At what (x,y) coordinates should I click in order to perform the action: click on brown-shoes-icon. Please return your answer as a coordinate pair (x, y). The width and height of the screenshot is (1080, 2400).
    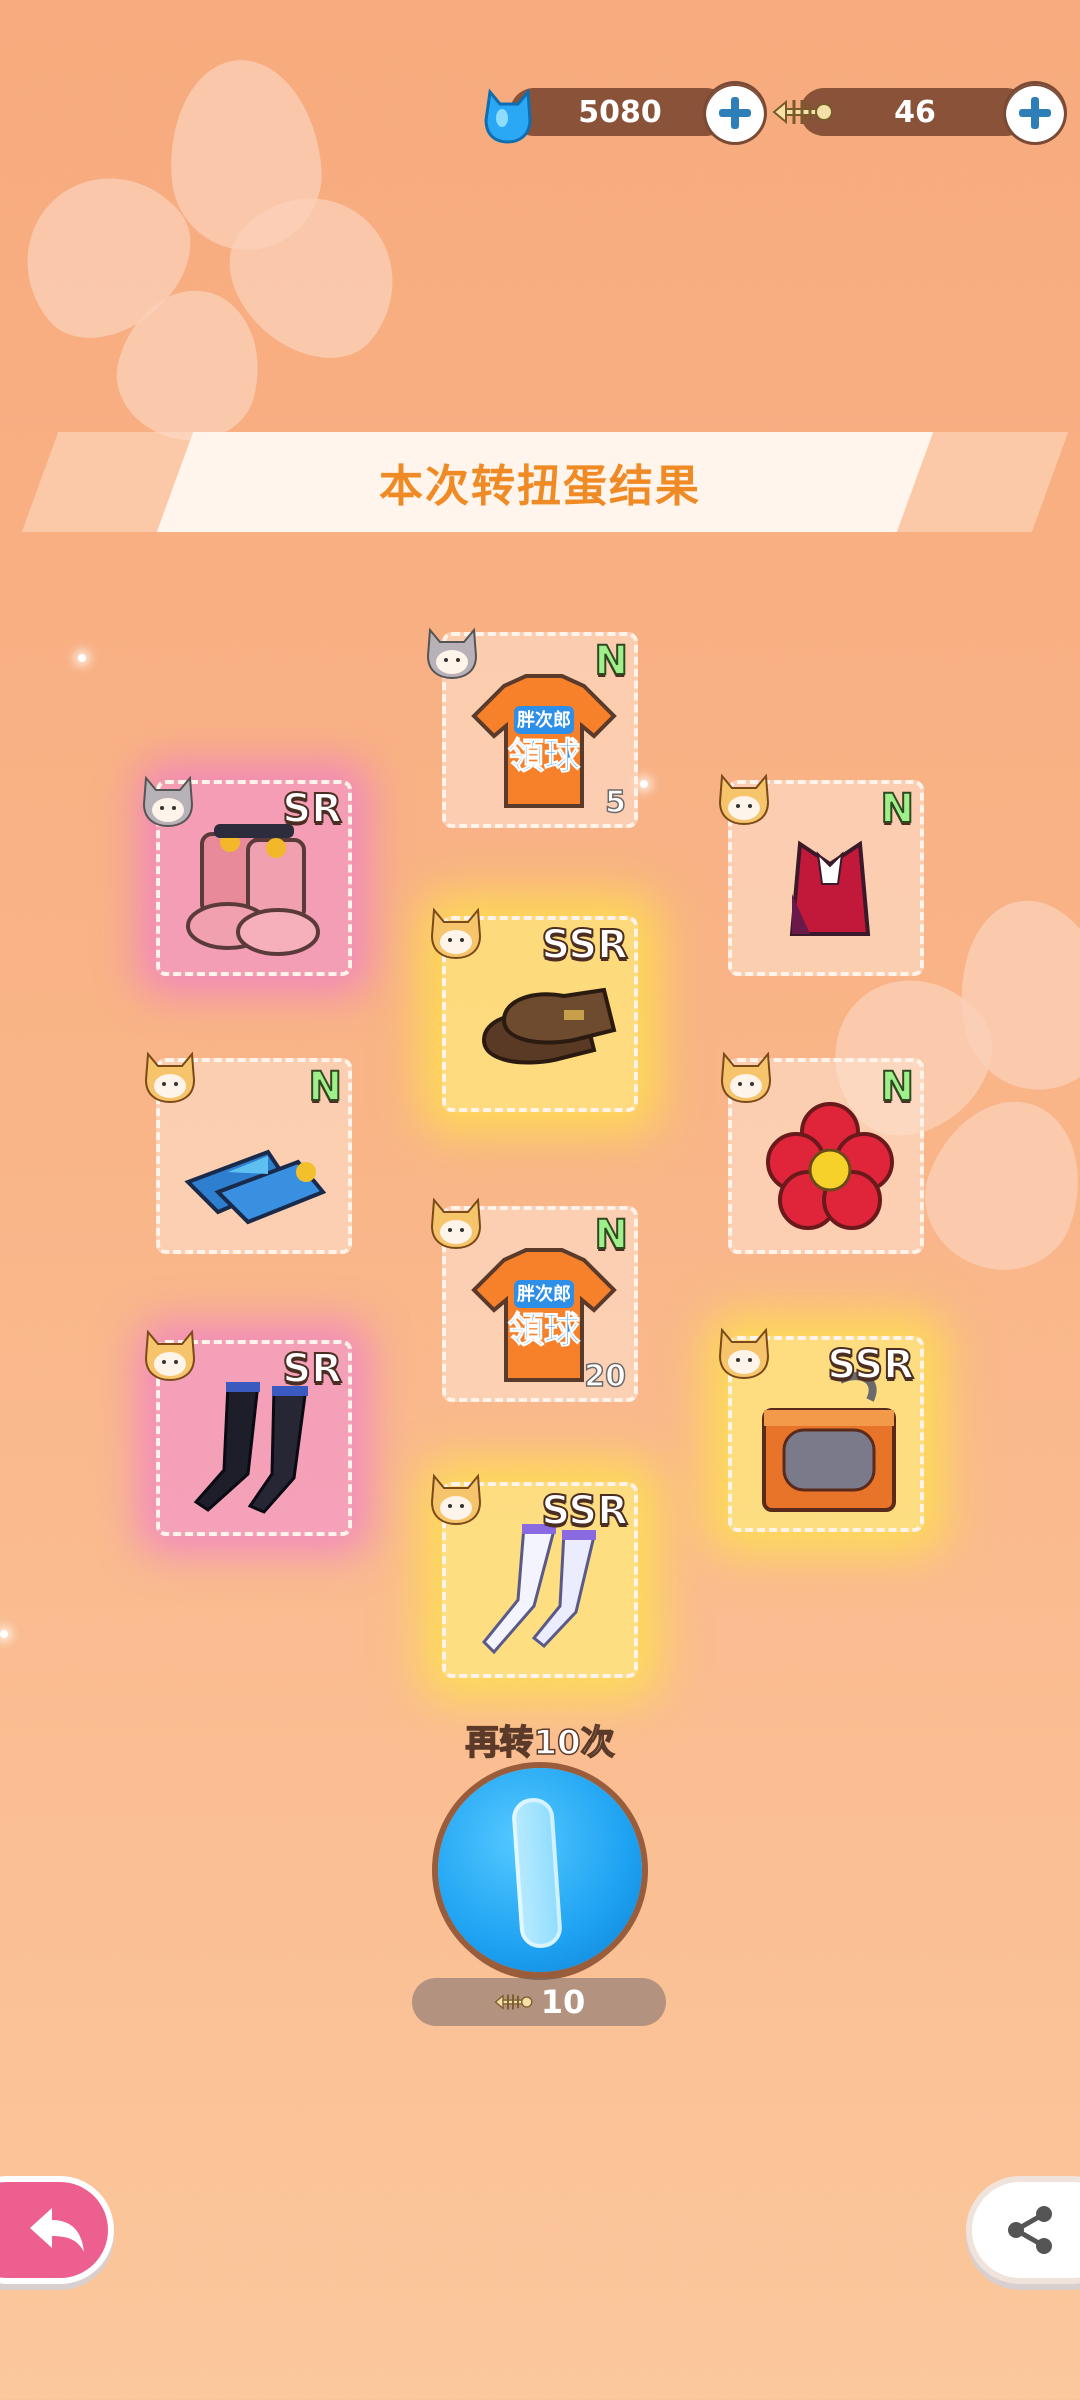
    Looking at the image, I should click on (549, 1026).